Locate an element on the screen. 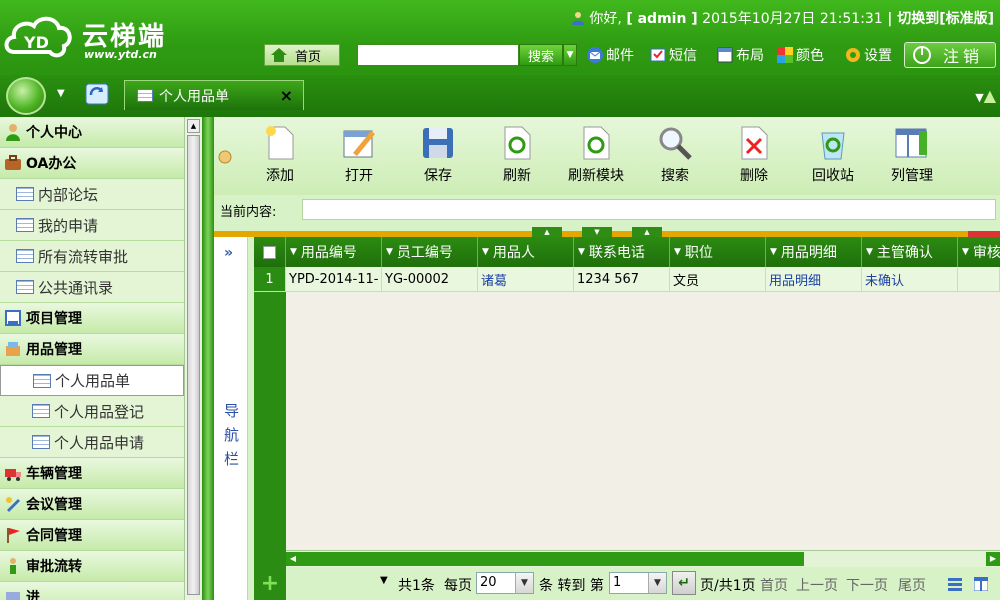  delete-button: 删除 is located at coordinates (754, 155).